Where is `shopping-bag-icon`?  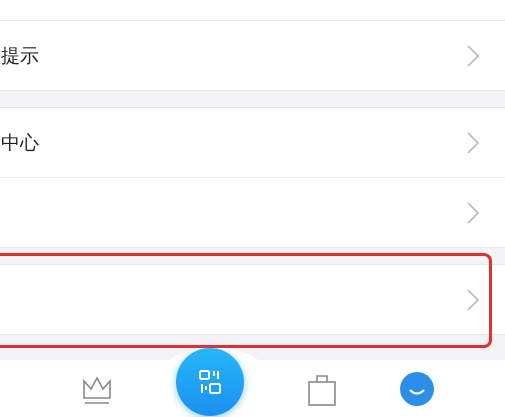 shopping-bag-icon is located at coordinates (321, 389).